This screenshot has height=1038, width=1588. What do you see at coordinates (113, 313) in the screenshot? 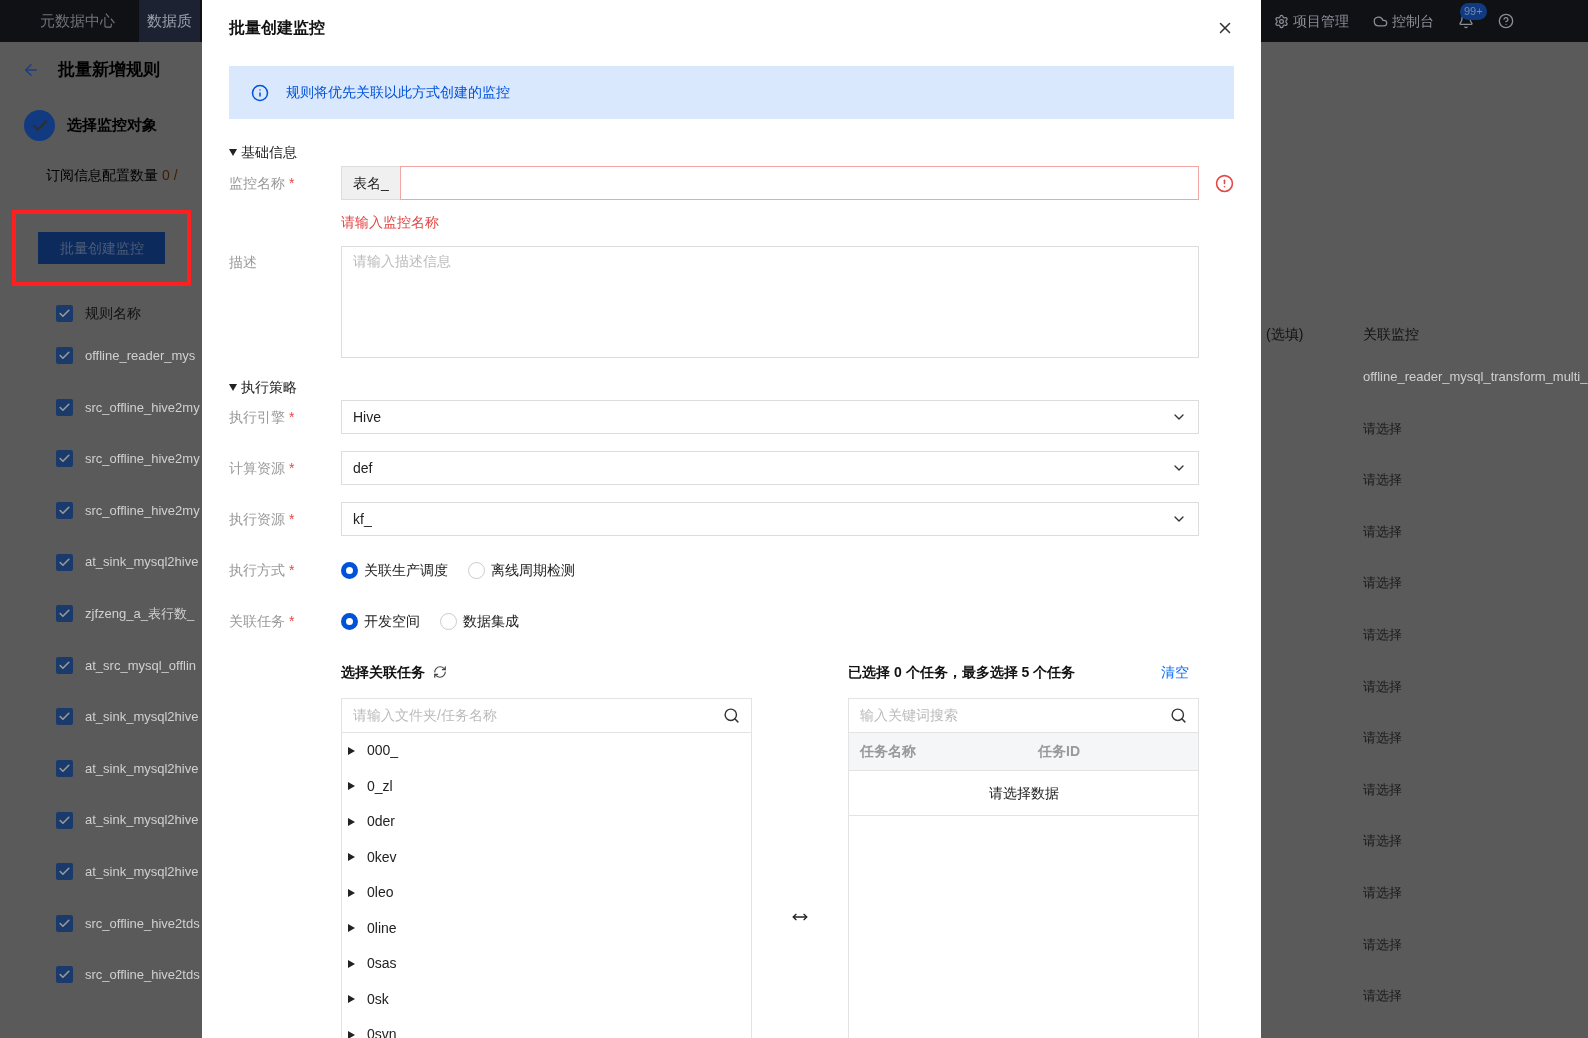
I see `column-header: 规则名称` at bounding box center [113, 313].